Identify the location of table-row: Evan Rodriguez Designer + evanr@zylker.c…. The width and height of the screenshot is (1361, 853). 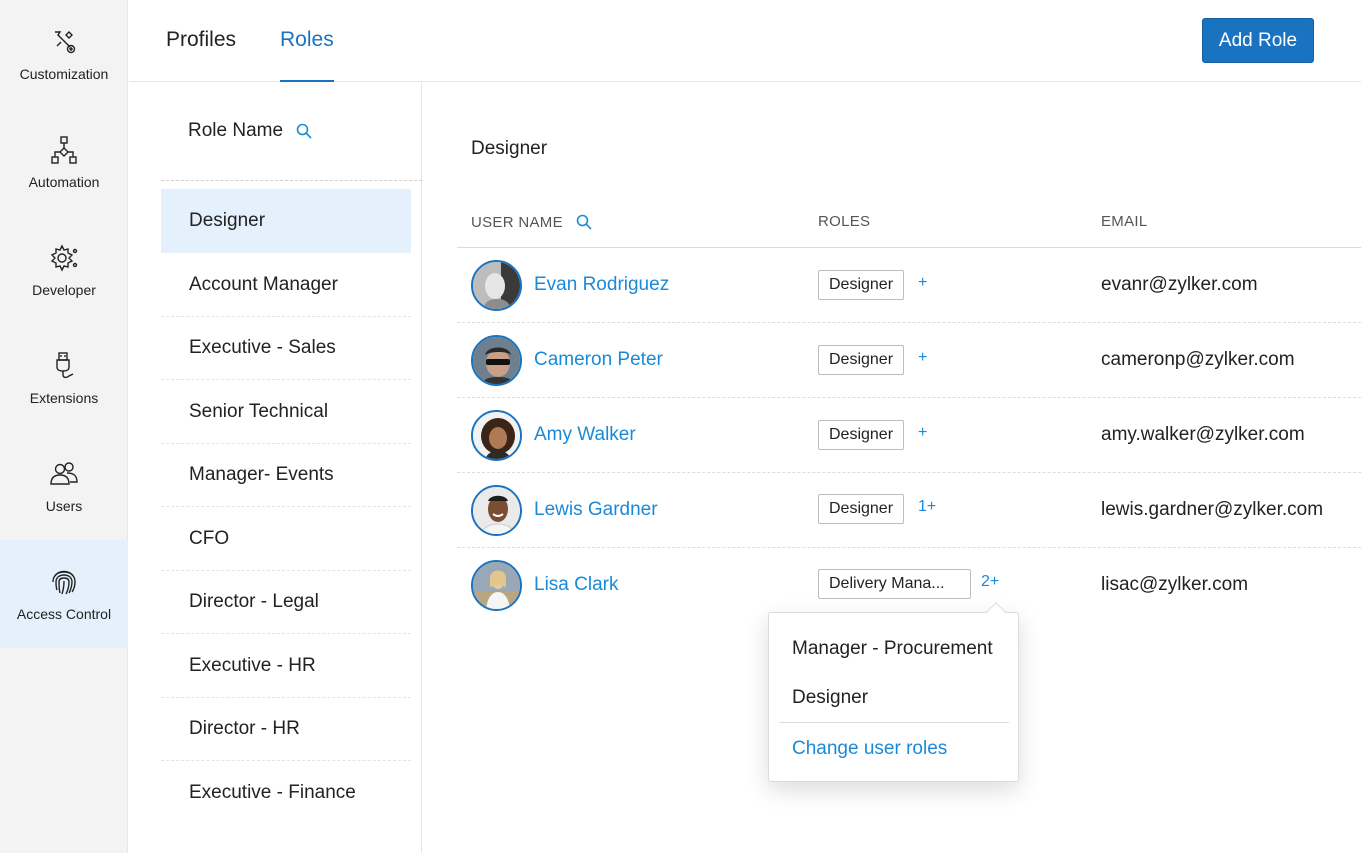
(909, 285).